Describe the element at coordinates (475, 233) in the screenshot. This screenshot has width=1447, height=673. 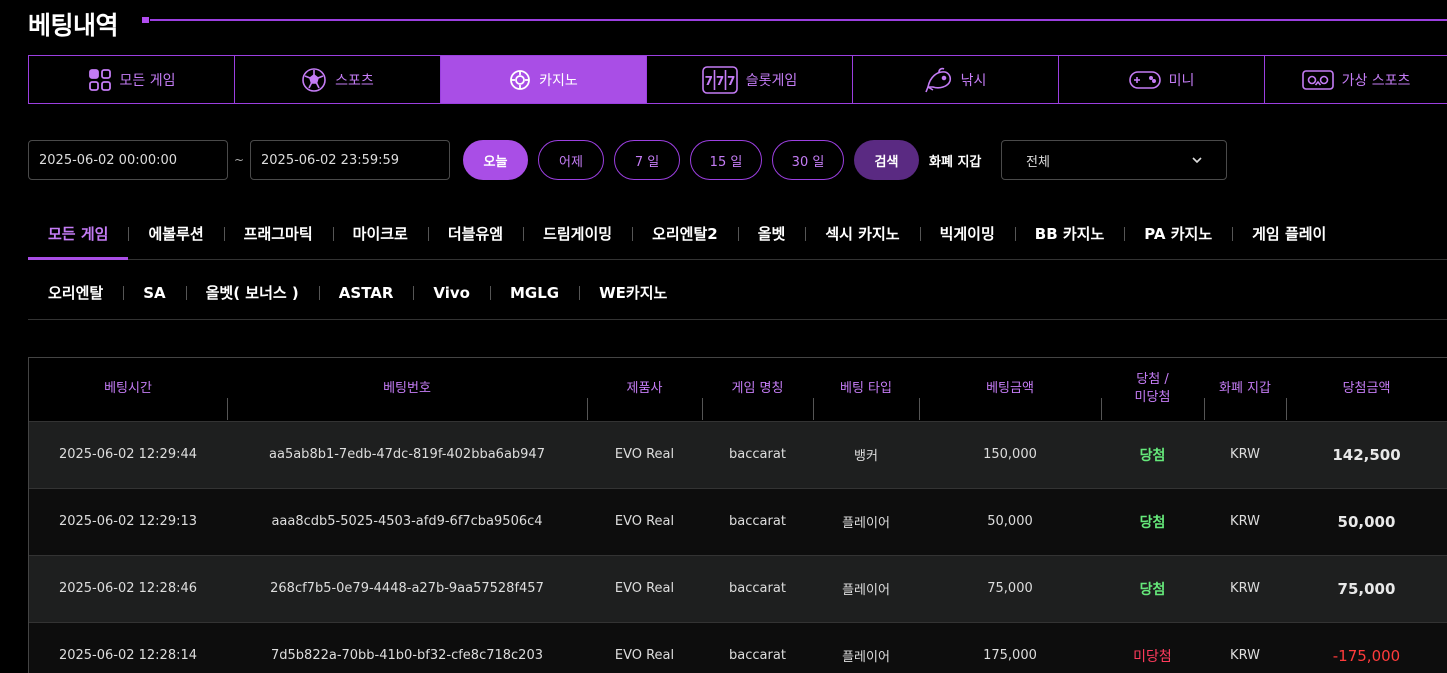
I see `provider-tab: 더블유엠` at that location.